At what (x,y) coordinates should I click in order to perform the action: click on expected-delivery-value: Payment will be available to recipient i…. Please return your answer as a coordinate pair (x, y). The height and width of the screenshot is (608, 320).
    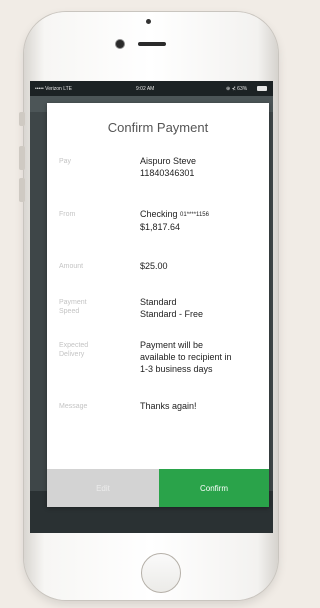
    Looking at the image, I should click on (202, 357).